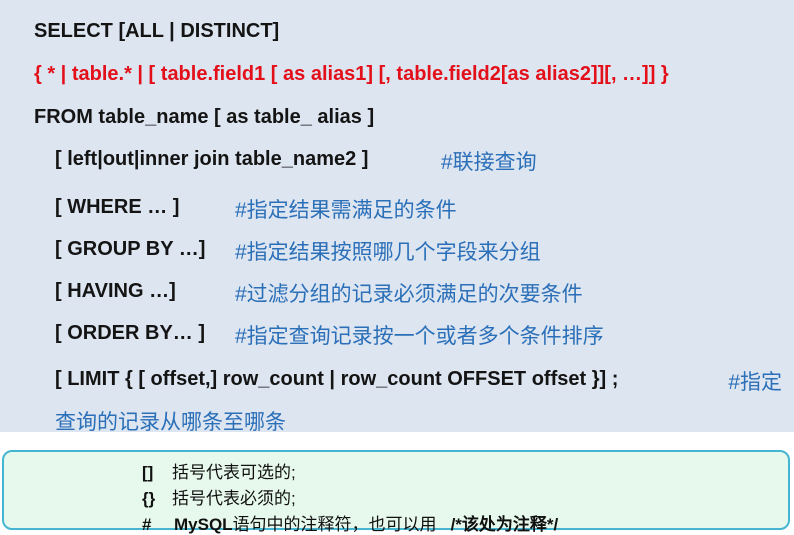 The width and height of the screenshot is (794, 535). Describe the element at coordinates (147, 524) in the screenshot. I see `legend-symbol-hash: #` at that location.